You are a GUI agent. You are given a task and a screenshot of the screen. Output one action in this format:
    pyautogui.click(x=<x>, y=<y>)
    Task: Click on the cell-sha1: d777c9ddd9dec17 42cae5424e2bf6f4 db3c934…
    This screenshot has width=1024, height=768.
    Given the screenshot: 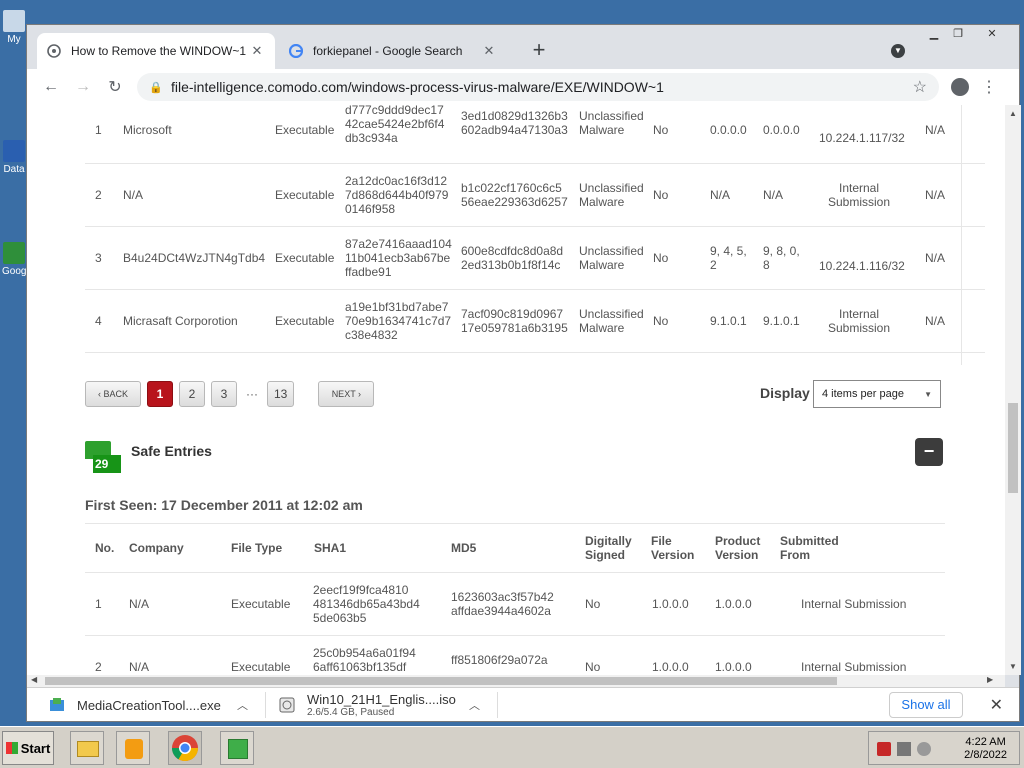 What is the action you would take?
    pyautogui.click(x=395, y=125)
    